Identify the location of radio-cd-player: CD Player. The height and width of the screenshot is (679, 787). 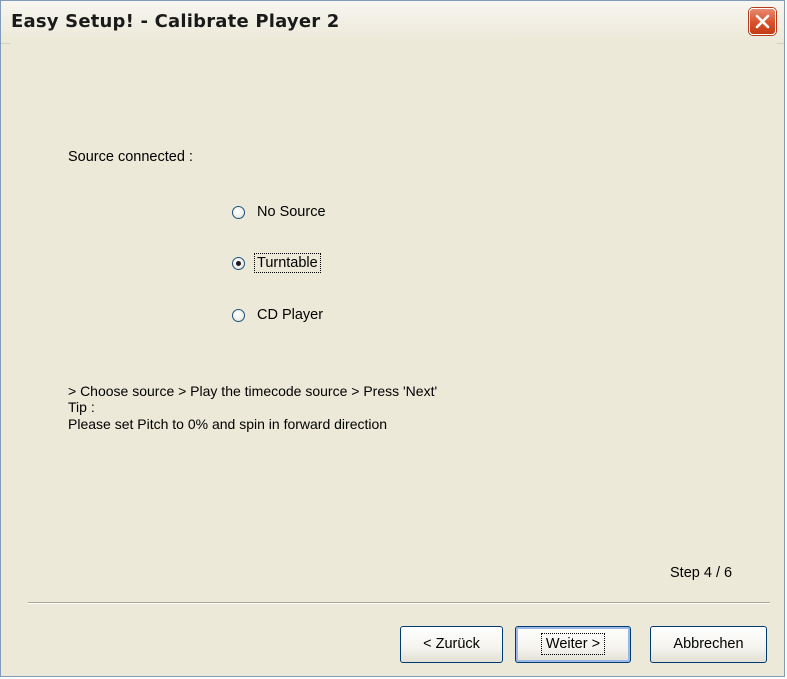
(278, 315).